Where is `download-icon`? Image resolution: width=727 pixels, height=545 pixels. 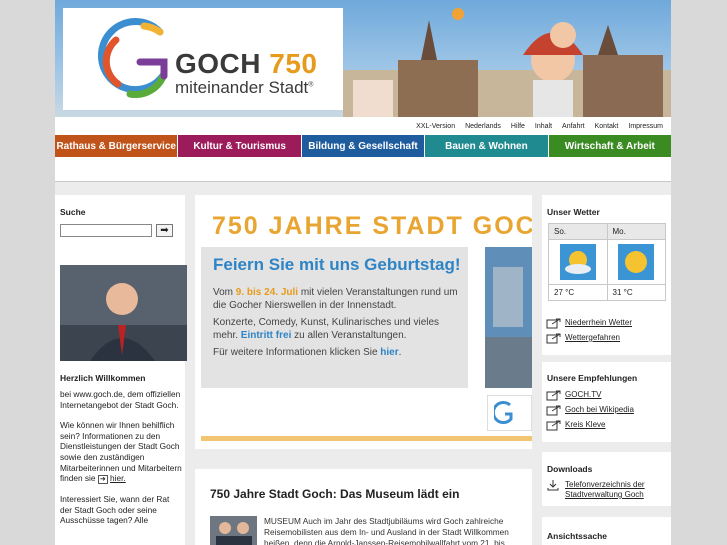 download-icon is located at coordinates (553, 485).